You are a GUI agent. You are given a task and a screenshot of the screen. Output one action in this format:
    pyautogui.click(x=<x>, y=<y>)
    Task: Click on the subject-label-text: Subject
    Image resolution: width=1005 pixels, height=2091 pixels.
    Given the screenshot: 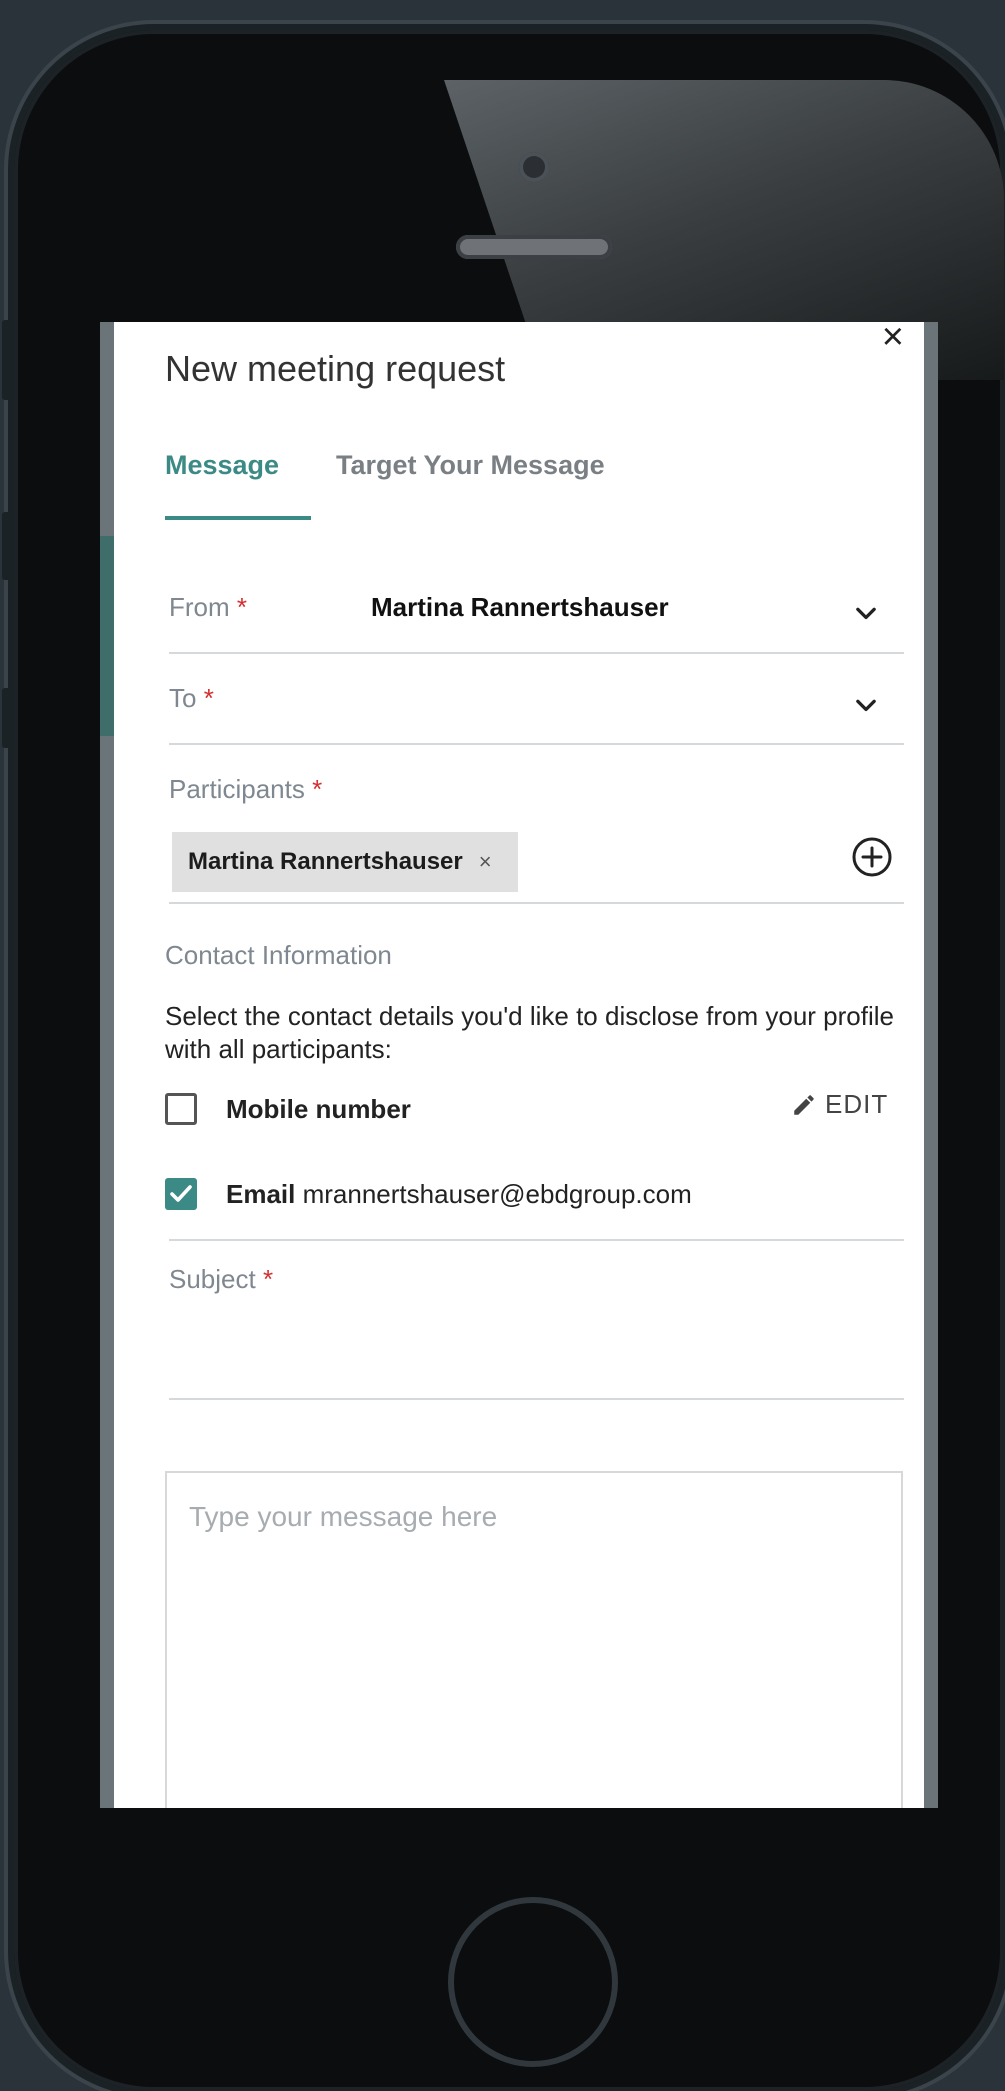 What is the action you would take?
    pyautogui.click(x=212, y=1279)
    